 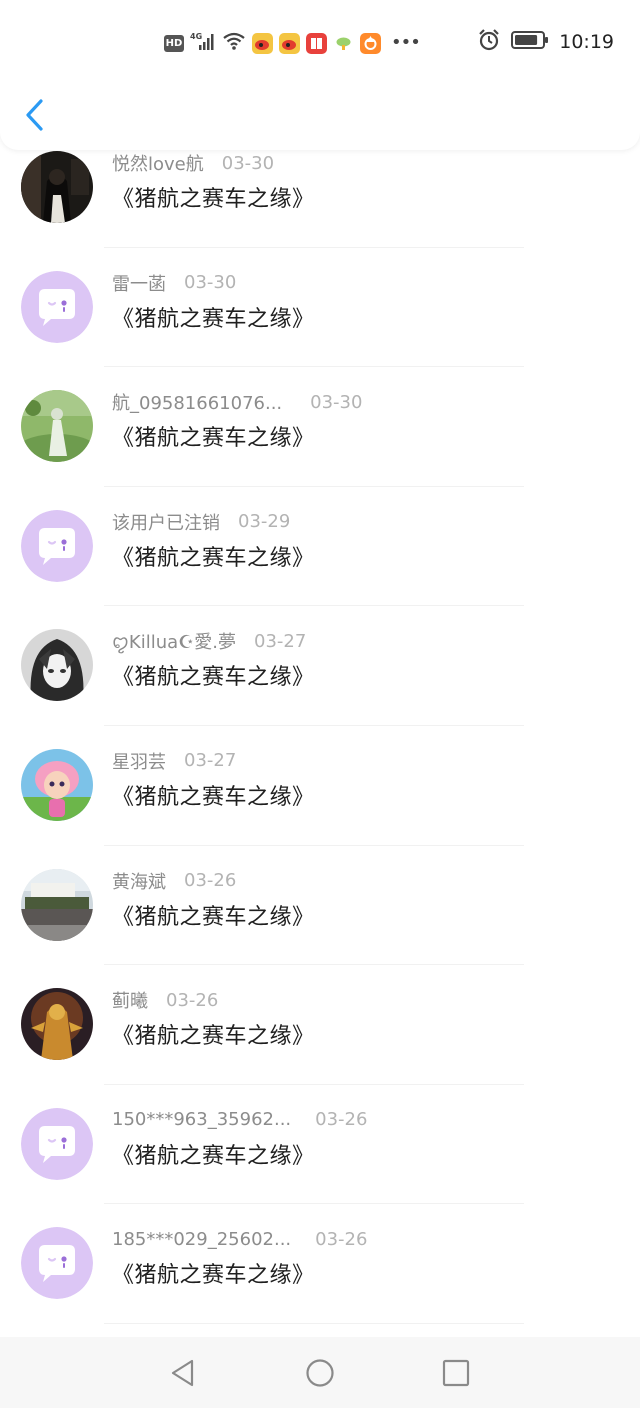 I want to click on more-icon: •••, so click(x=406, y=42).